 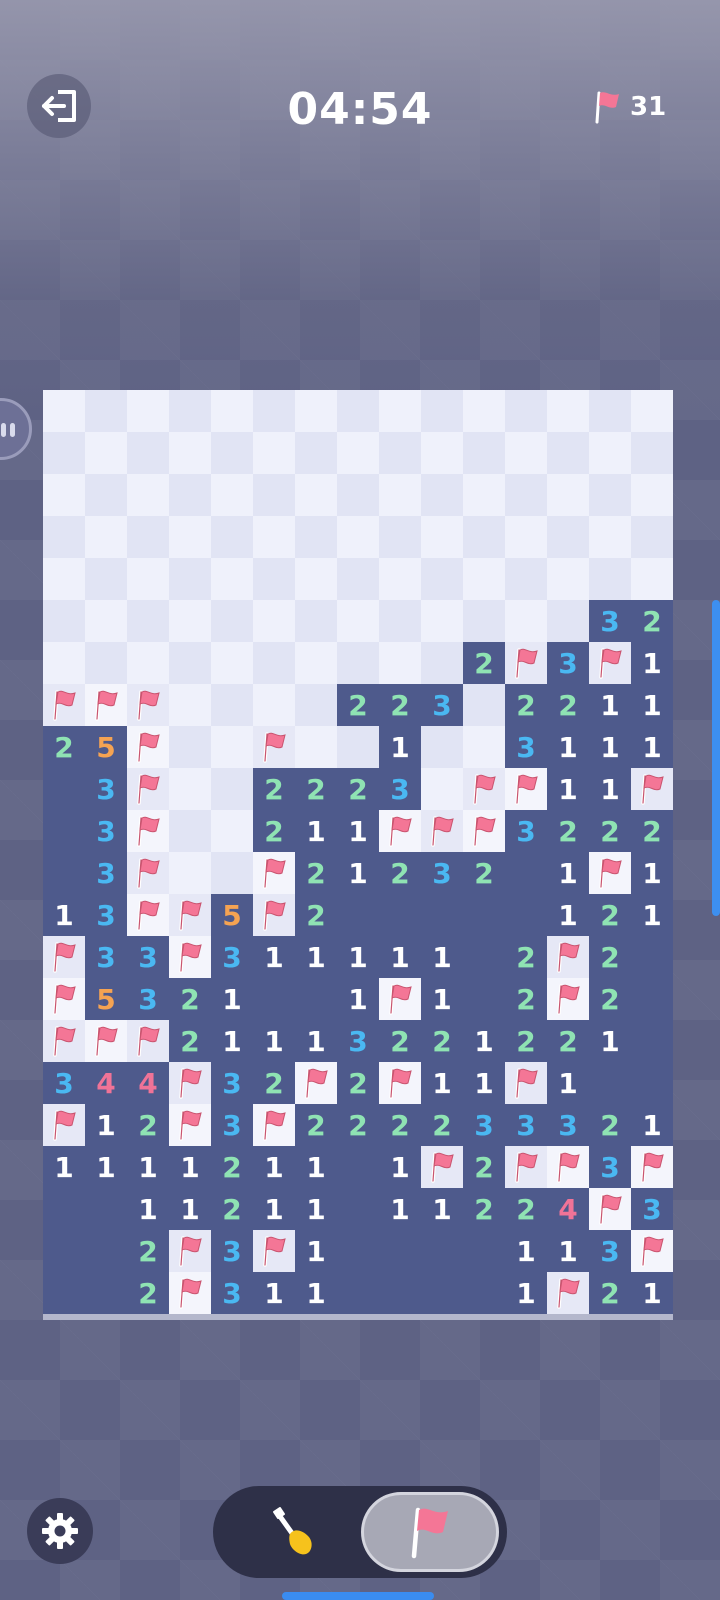 What do you see at coordinates (430, 1532) in the screenshot?
I see `flag-mode-button` at bounding box center [430, 1532].